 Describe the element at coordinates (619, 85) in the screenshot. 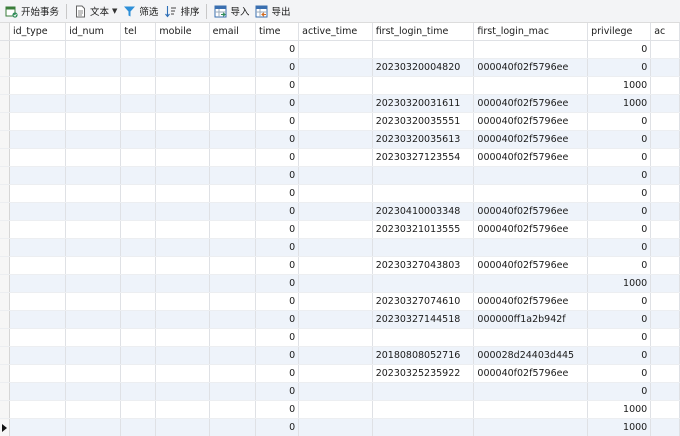

I see `cell-privilege: 1000` at that location.